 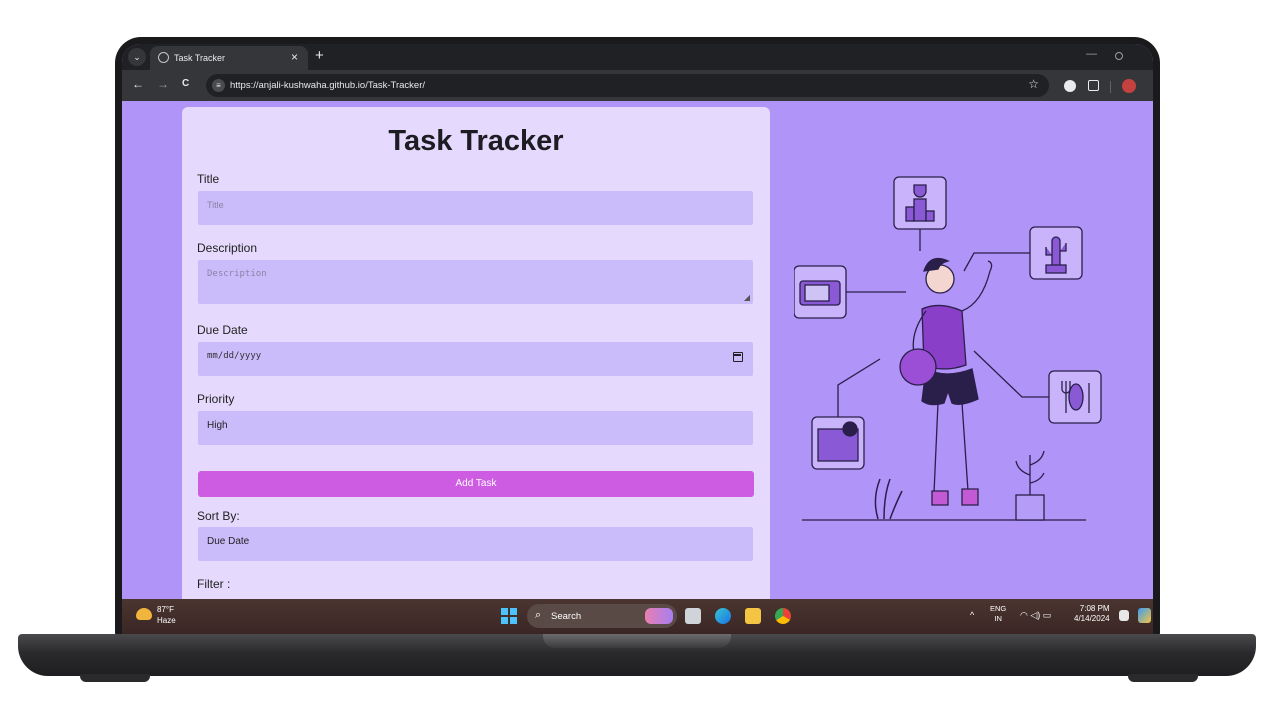 What do you see at coordinates (185, 83) in the screenshot?
I see `reload-icon: C` at bounding box center [185, 83].